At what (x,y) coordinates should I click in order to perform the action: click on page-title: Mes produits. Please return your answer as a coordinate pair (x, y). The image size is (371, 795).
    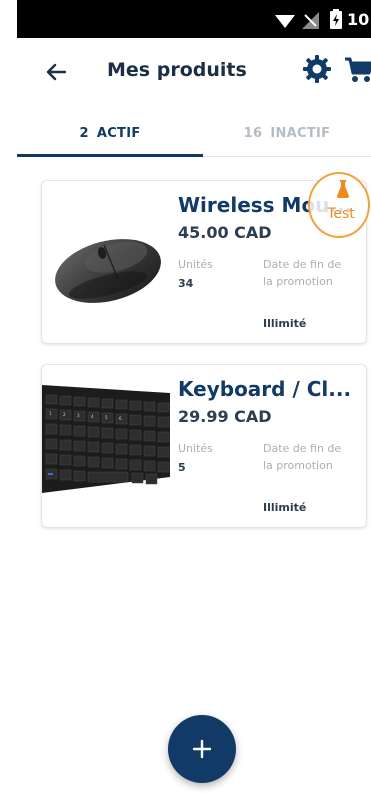
    Looking at the image, I should click on (177, 70).